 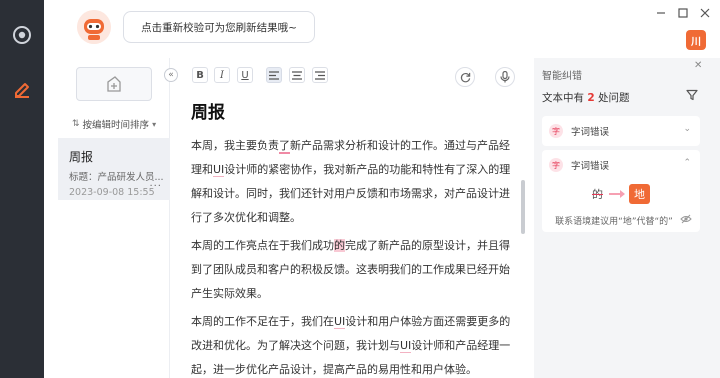 I want to click on count-prefix: 文本中有, so click(x=563, y=98).